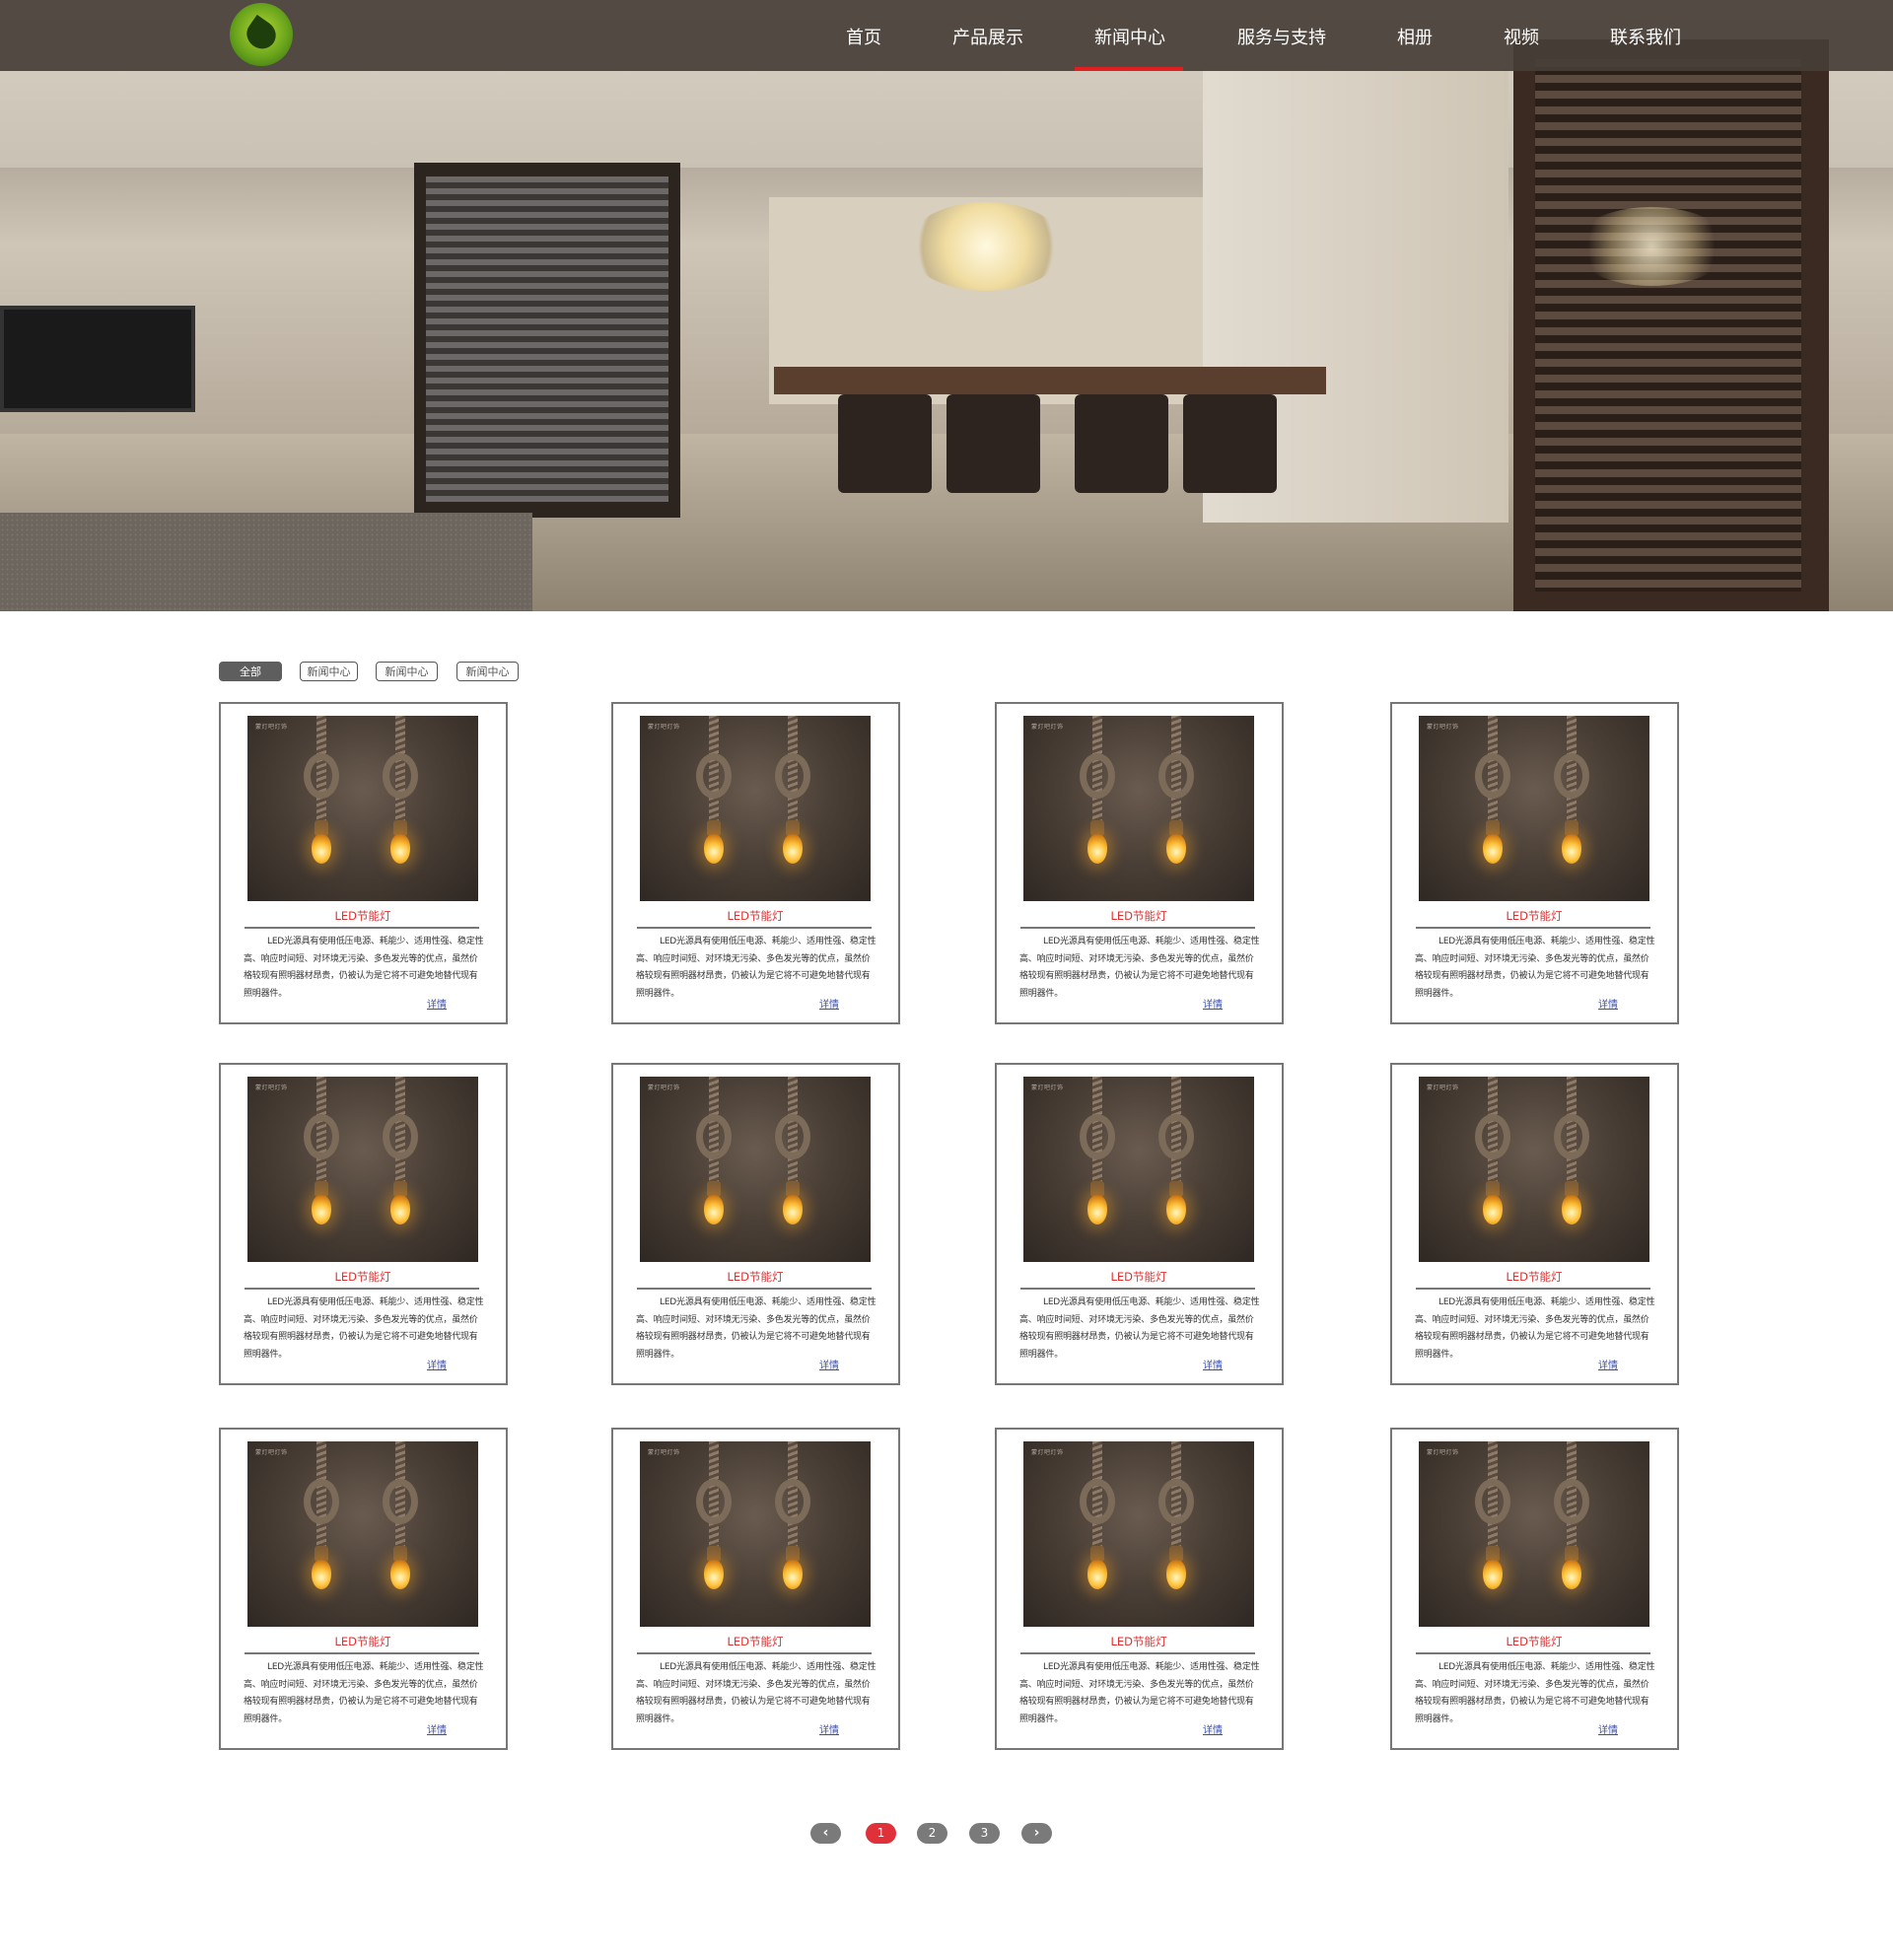 The height and width of the screenshot is (1960, 1893). What do you see at coordinates (1282, 36) in the screenshot?
I see `nav-item-service: 服务与支持` at bounding box center [1282, 36].